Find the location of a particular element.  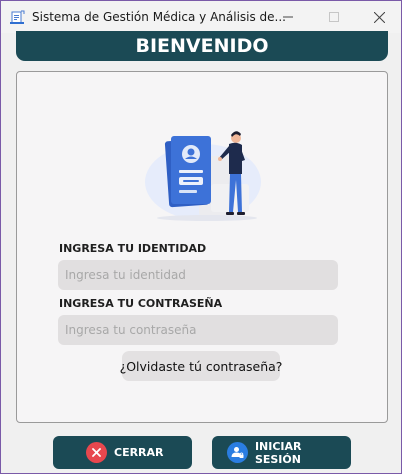

close-button: CERRAR is located at coordinates (122, 452).